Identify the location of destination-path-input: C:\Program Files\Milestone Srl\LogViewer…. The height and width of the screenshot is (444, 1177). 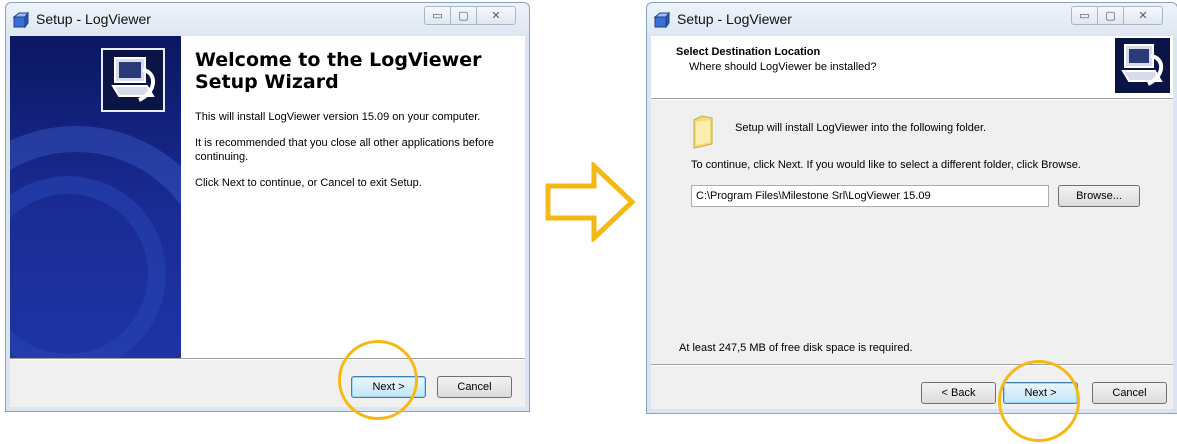
(870, 196).